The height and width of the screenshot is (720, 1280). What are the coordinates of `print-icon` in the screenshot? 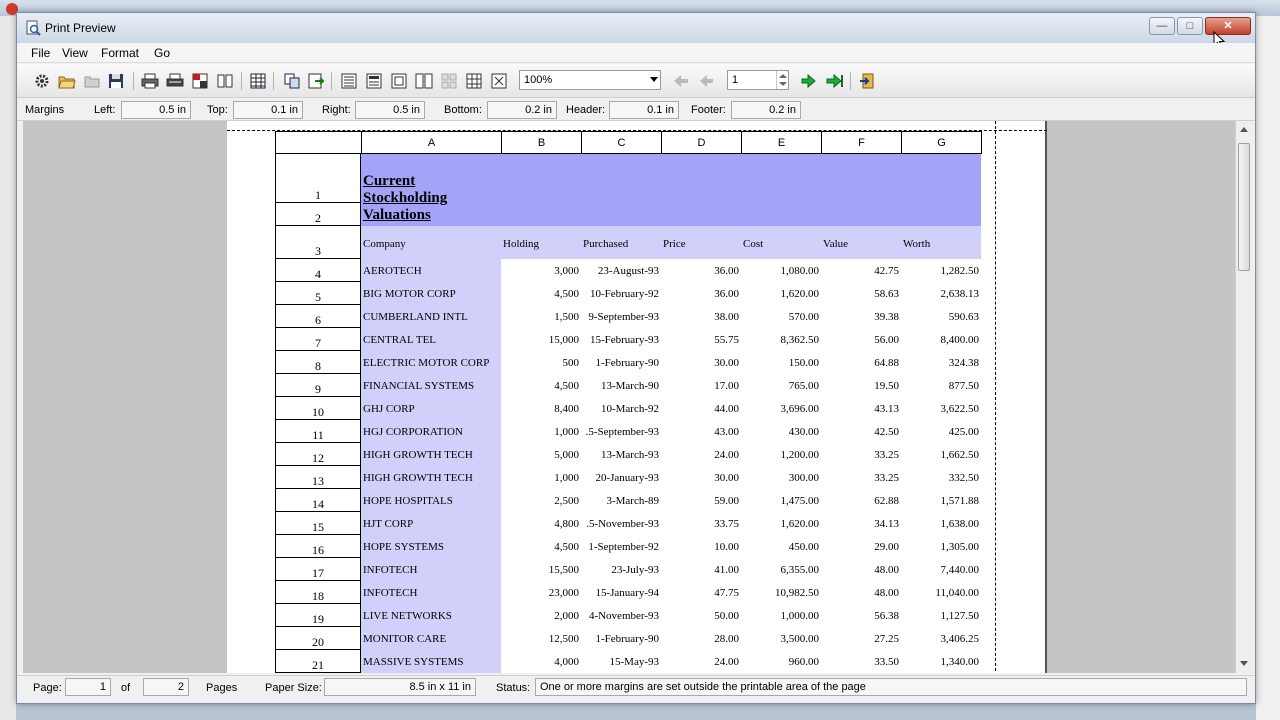 It's located at (150, 81).